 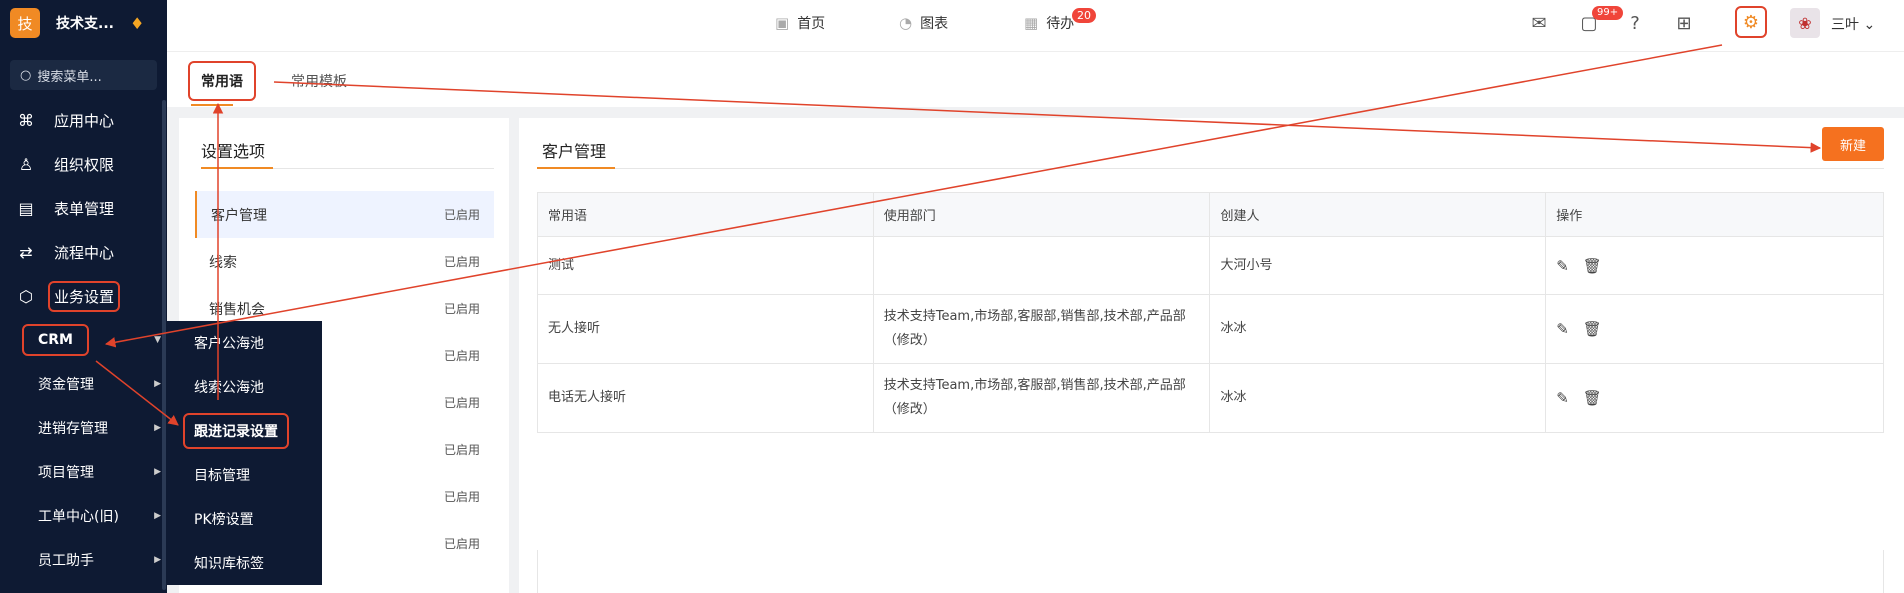 I want to click on flyout-item-label: 目标管理, so click(x=222, y=476).